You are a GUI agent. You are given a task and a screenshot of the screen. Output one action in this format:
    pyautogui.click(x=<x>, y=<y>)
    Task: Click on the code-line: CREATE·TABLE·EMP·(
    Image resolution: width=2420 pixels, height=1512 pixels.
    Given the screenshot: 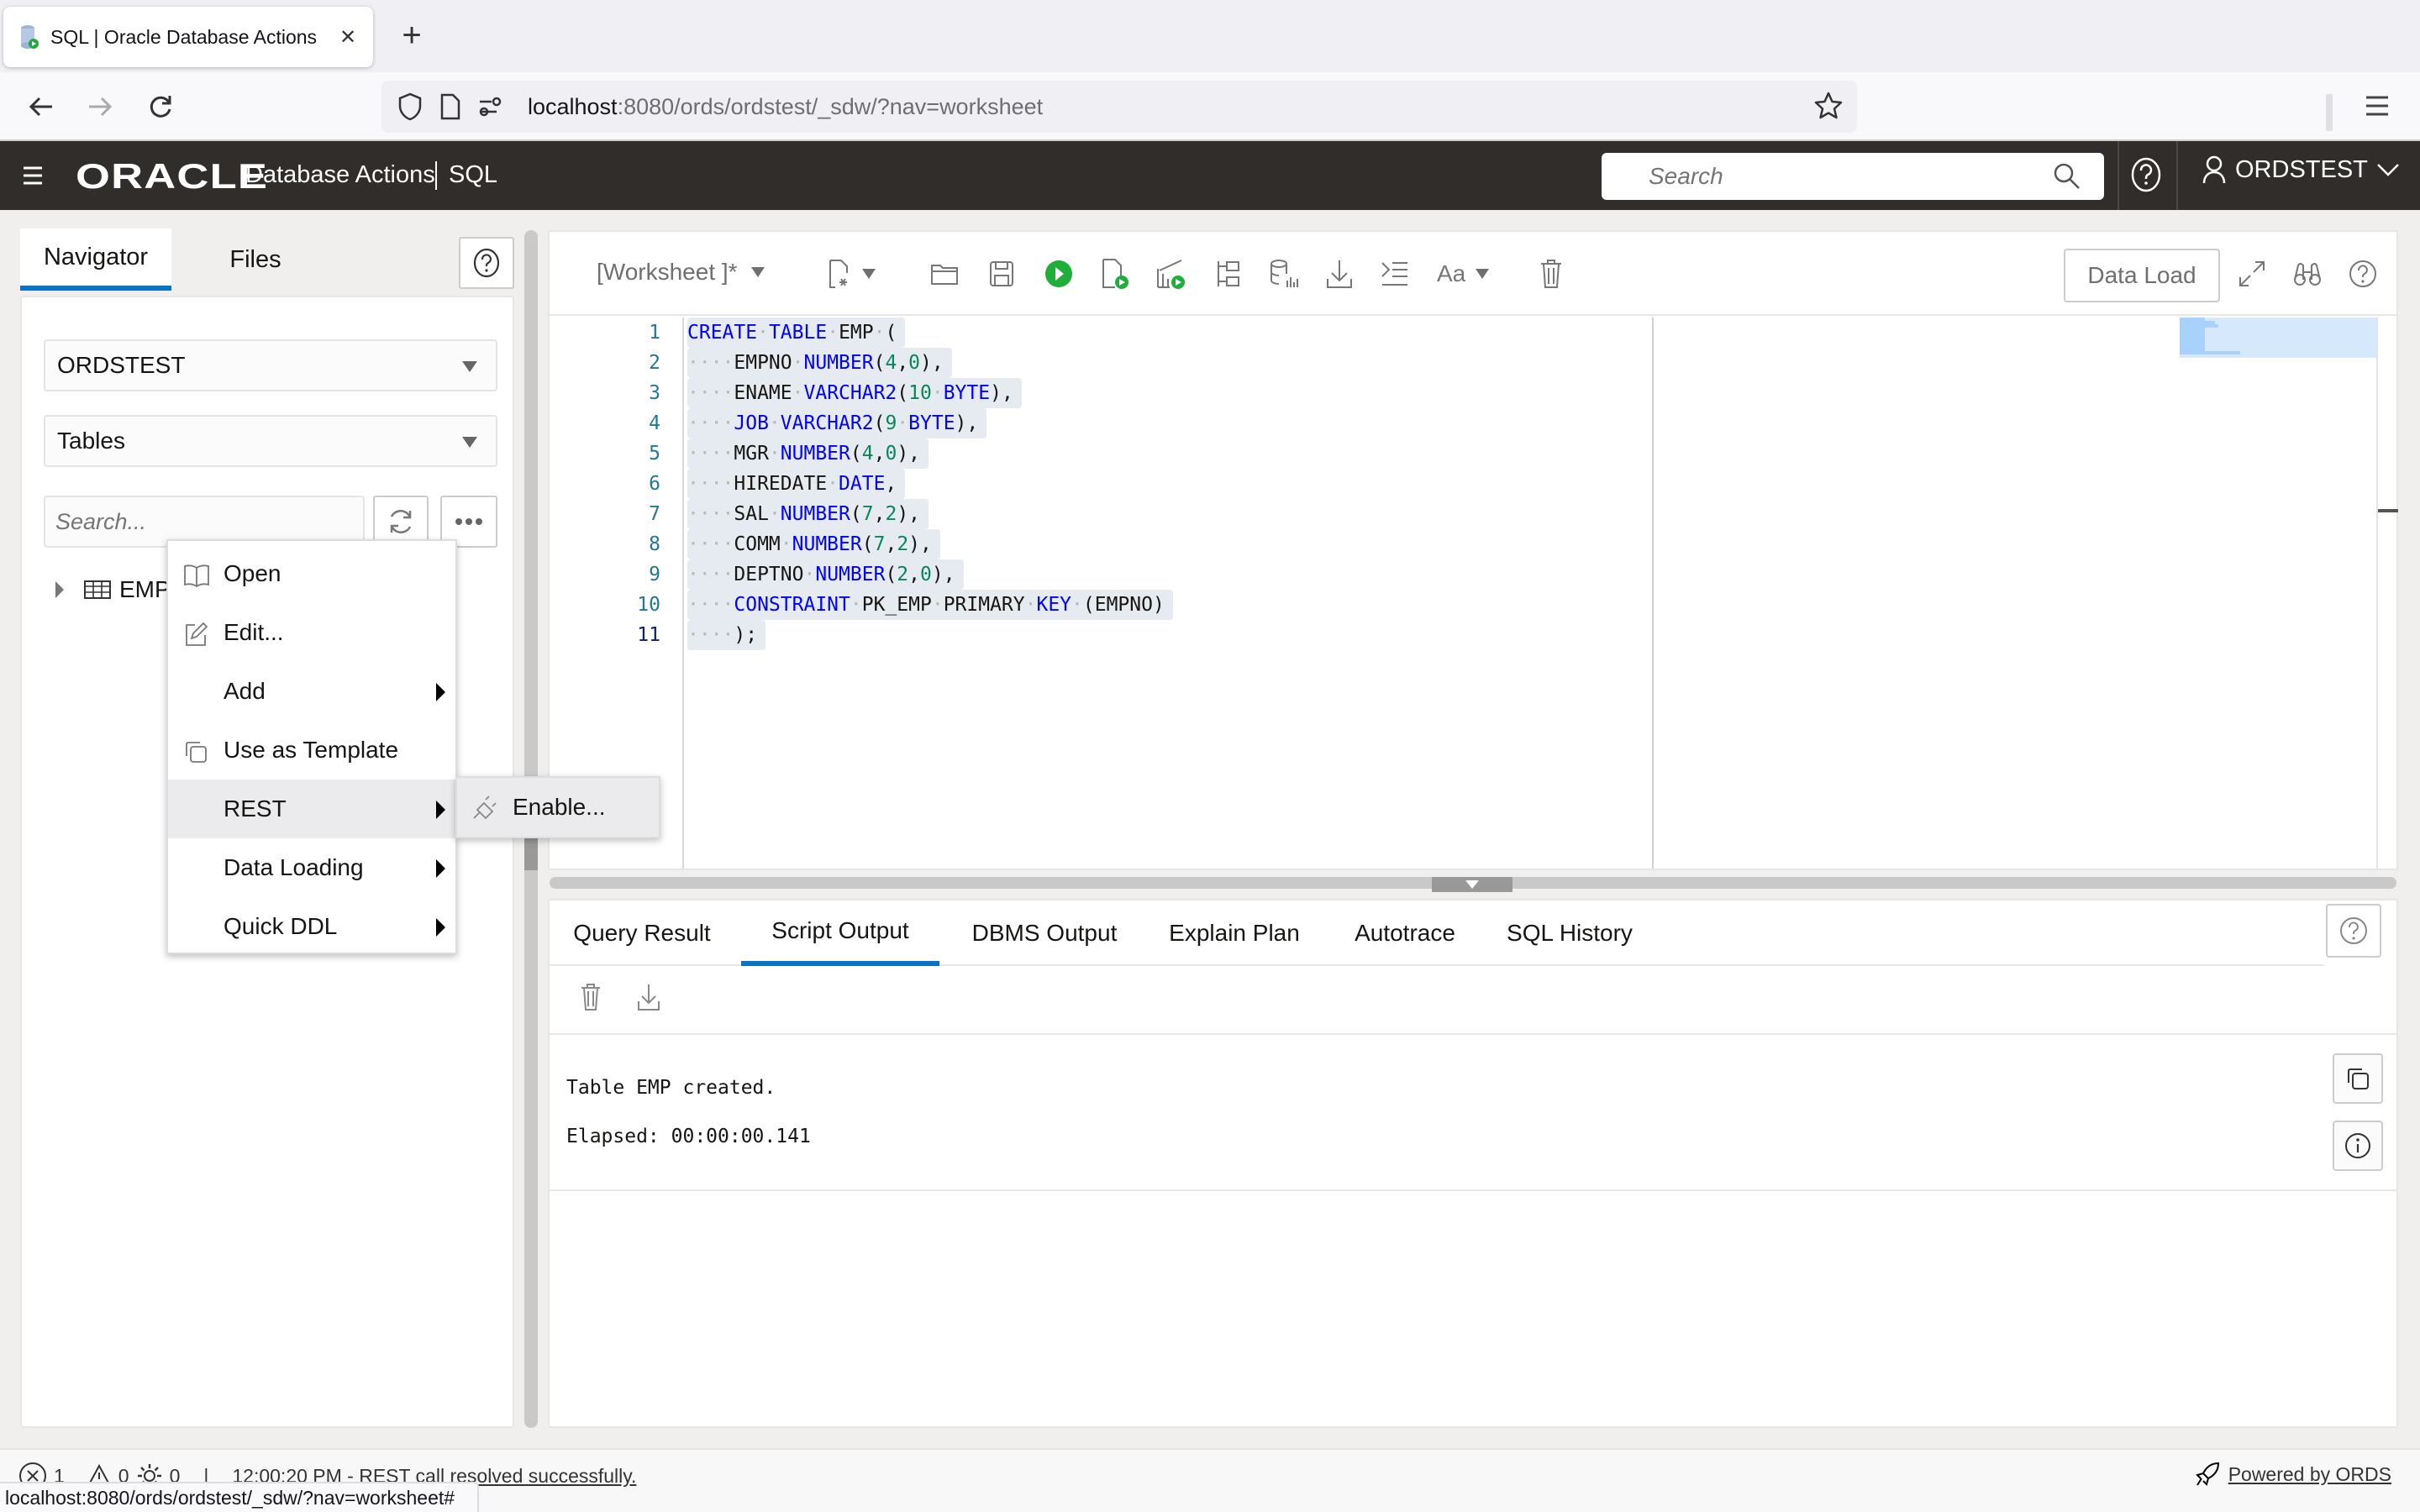 What is the action you would take?
    pyautogui.click(x=796, y=333)
    